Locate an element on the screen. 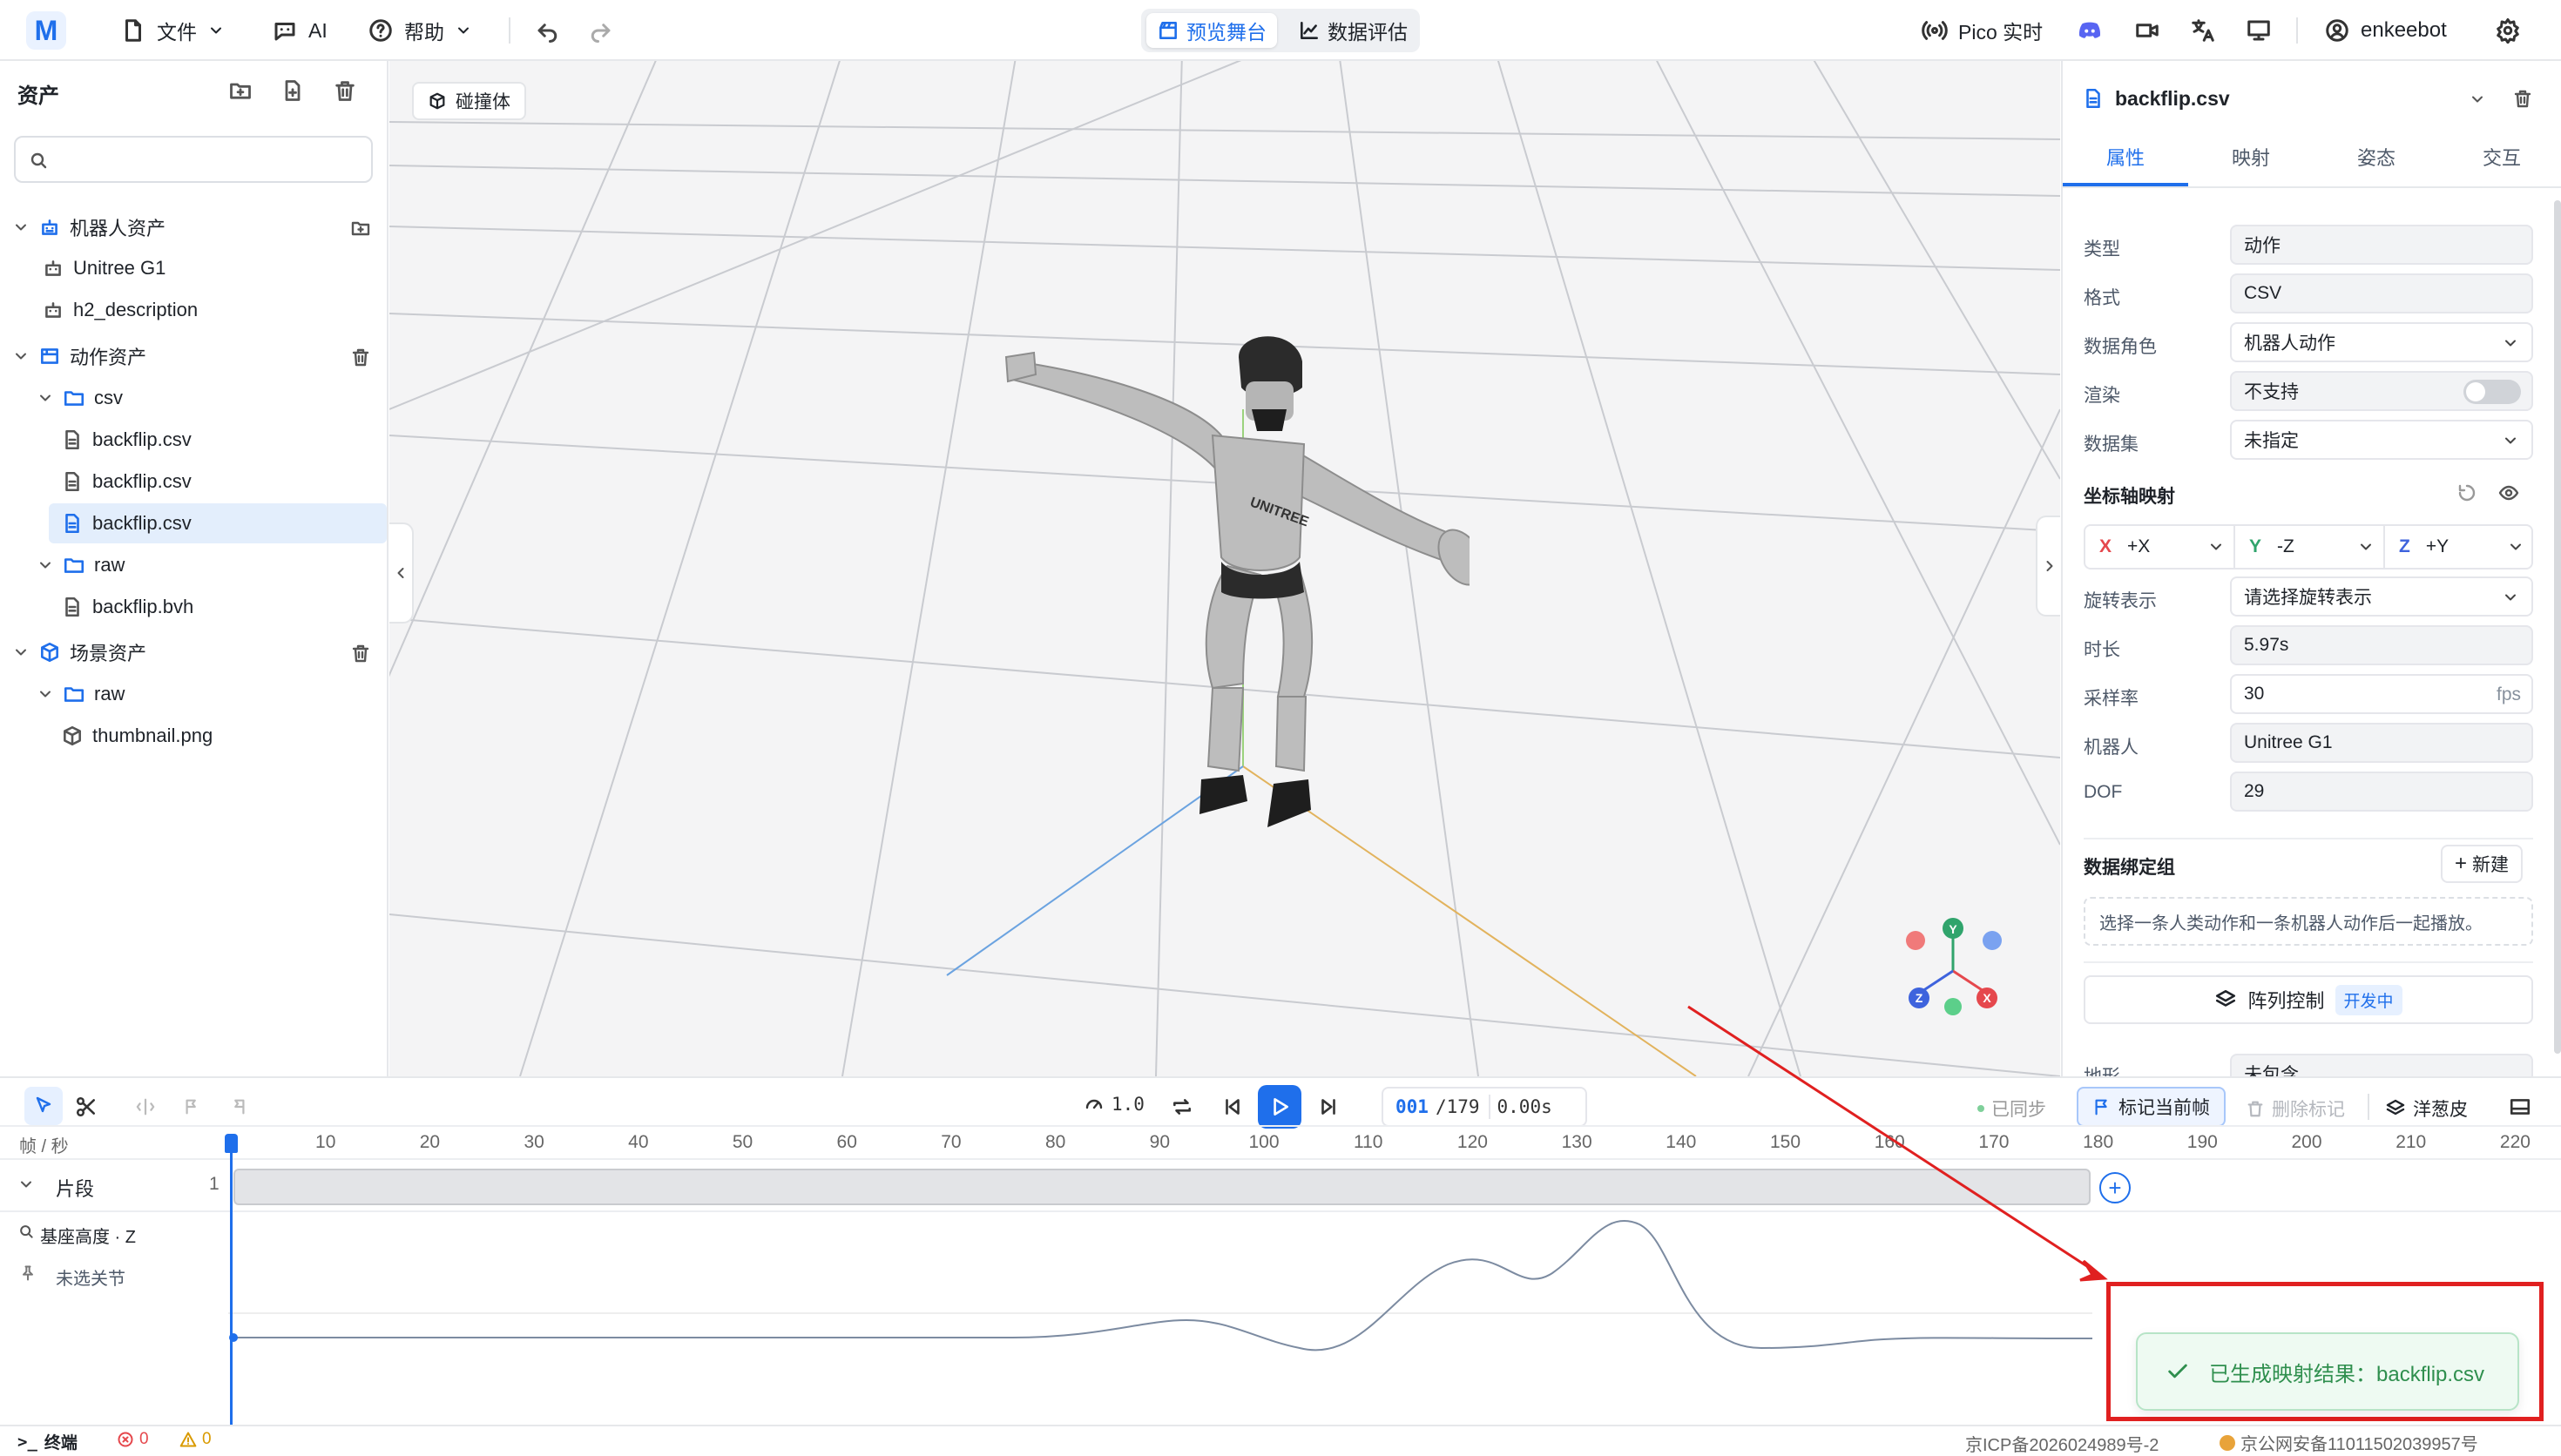  prop-label-dataset: 数据集 is located at coordinates (2111, 445).